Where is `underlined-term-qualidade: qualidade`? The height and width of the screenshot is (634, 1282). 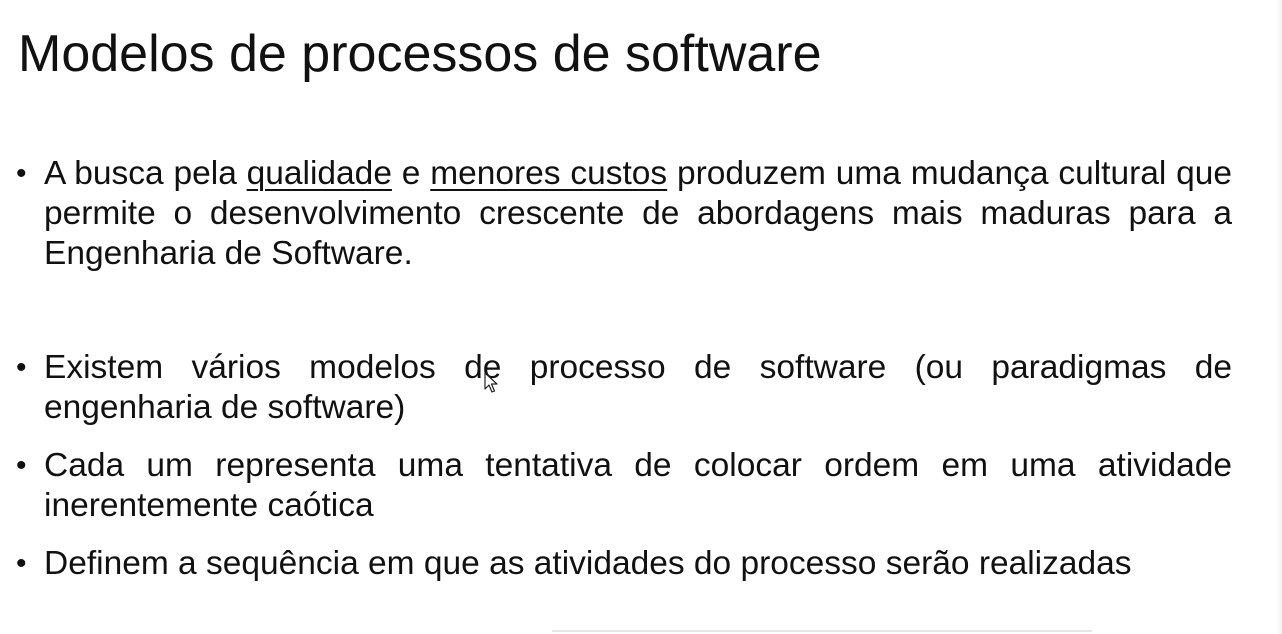
underlined-term-qualidade: qualidade is located at coordinates (319, 173).